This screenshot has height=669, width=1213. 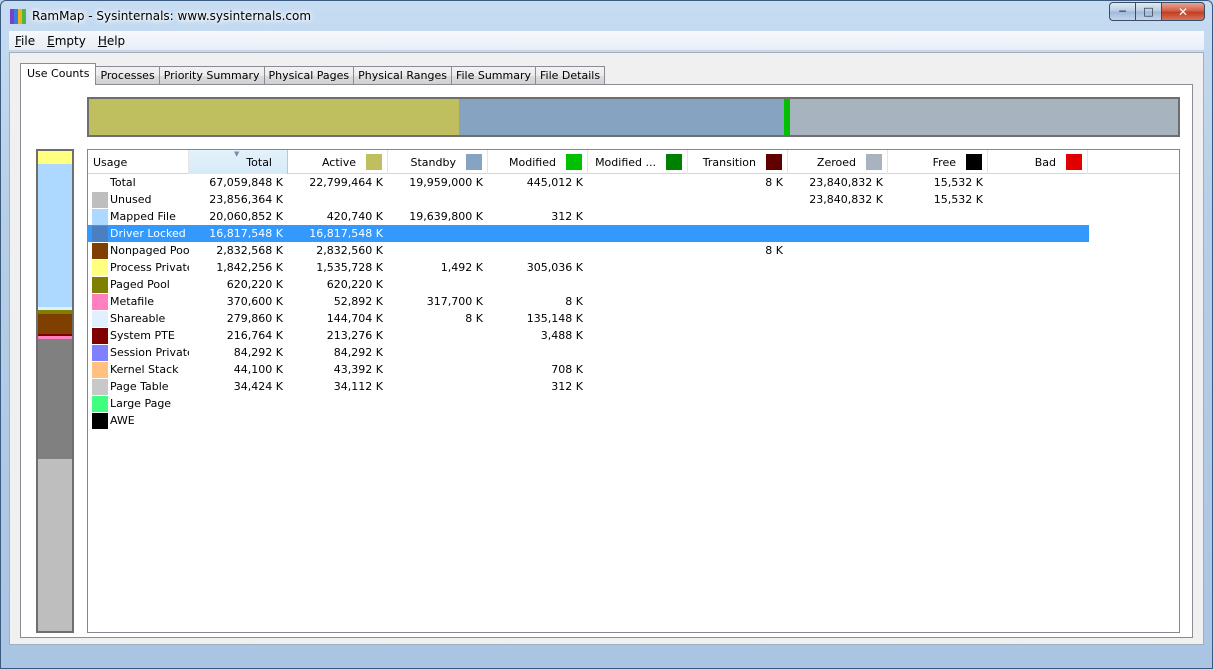 What do you see at coordinates (138, 233) in the screenshot?
I see `usage-cell: Driver Locked` at bounding box center [138, 233].